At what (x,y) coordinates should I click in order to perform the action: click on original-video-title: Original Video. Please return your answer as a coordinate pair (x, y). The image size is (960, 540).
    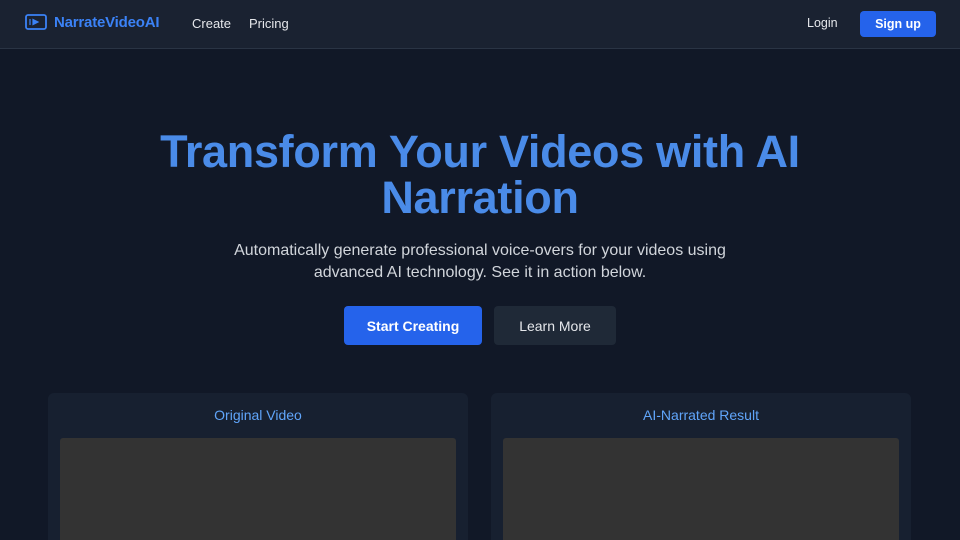
    Looking at the image, I should click on (258, 415).